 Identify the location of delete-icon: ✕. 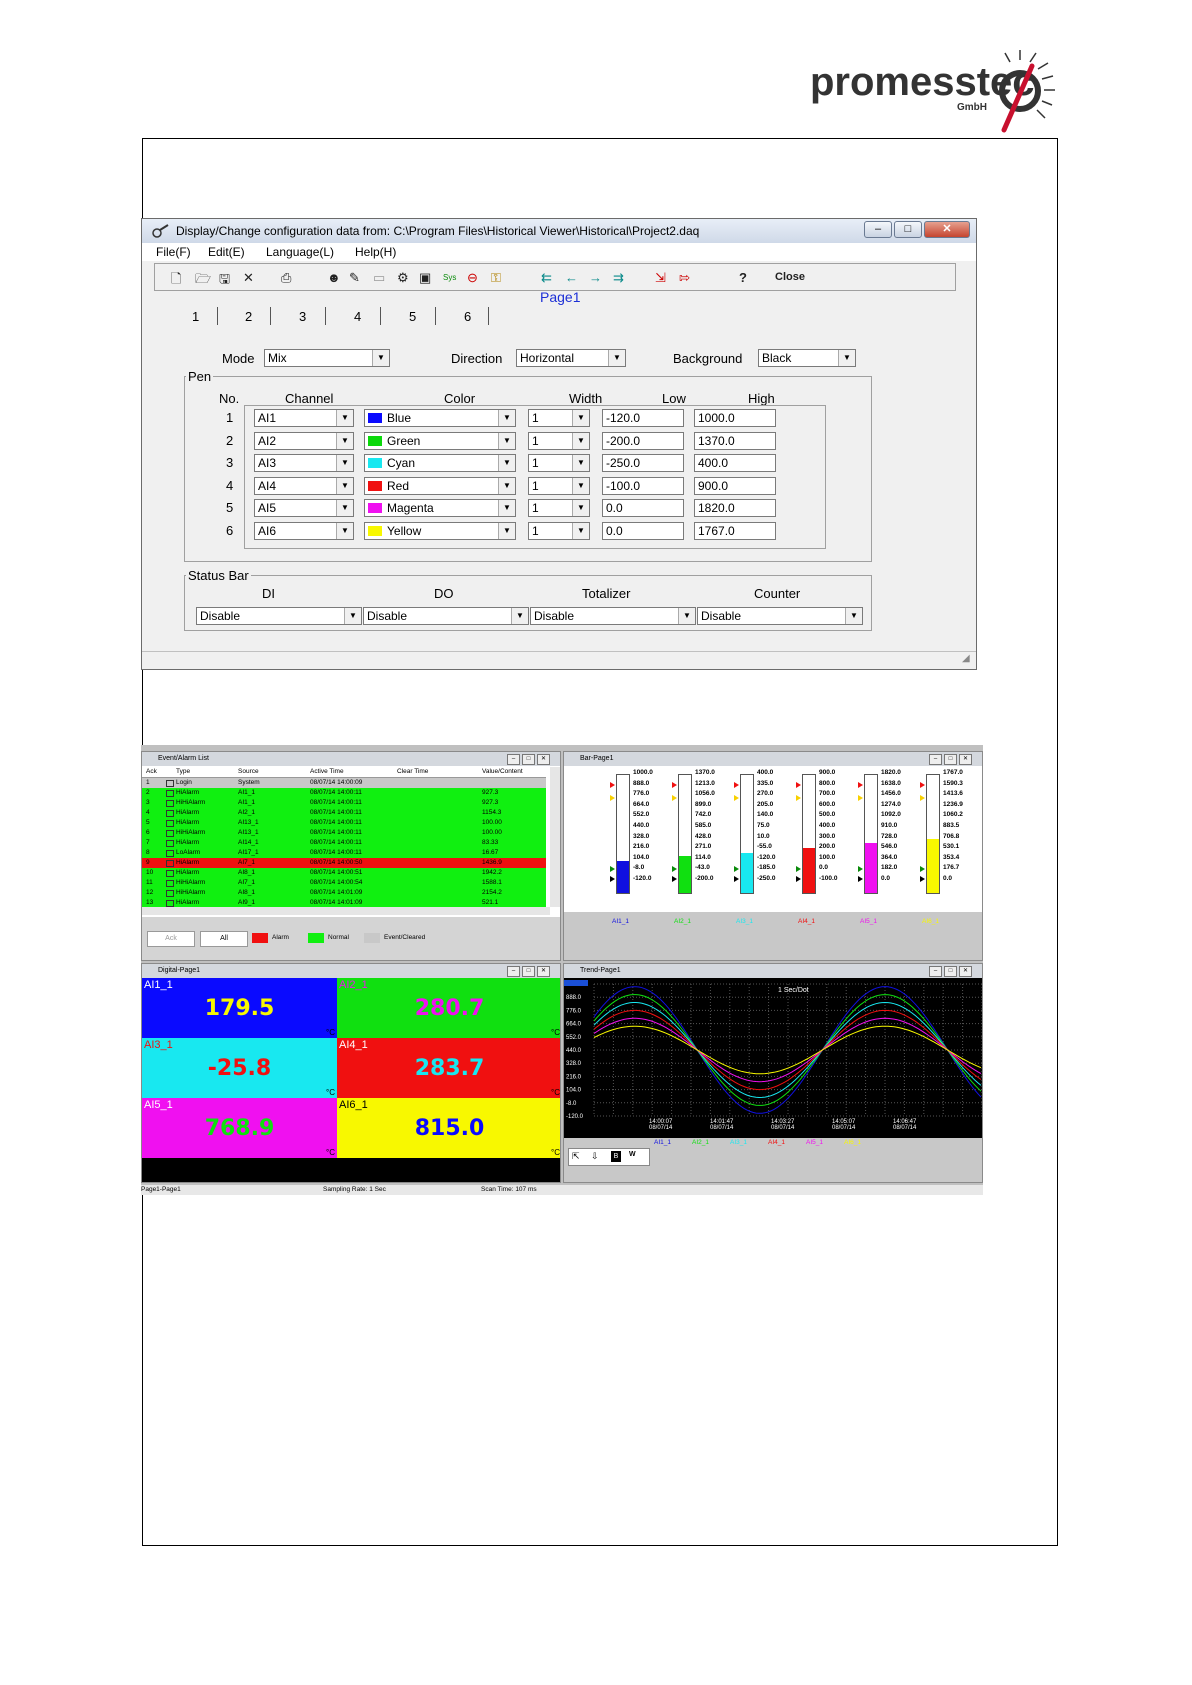
(248, 278).